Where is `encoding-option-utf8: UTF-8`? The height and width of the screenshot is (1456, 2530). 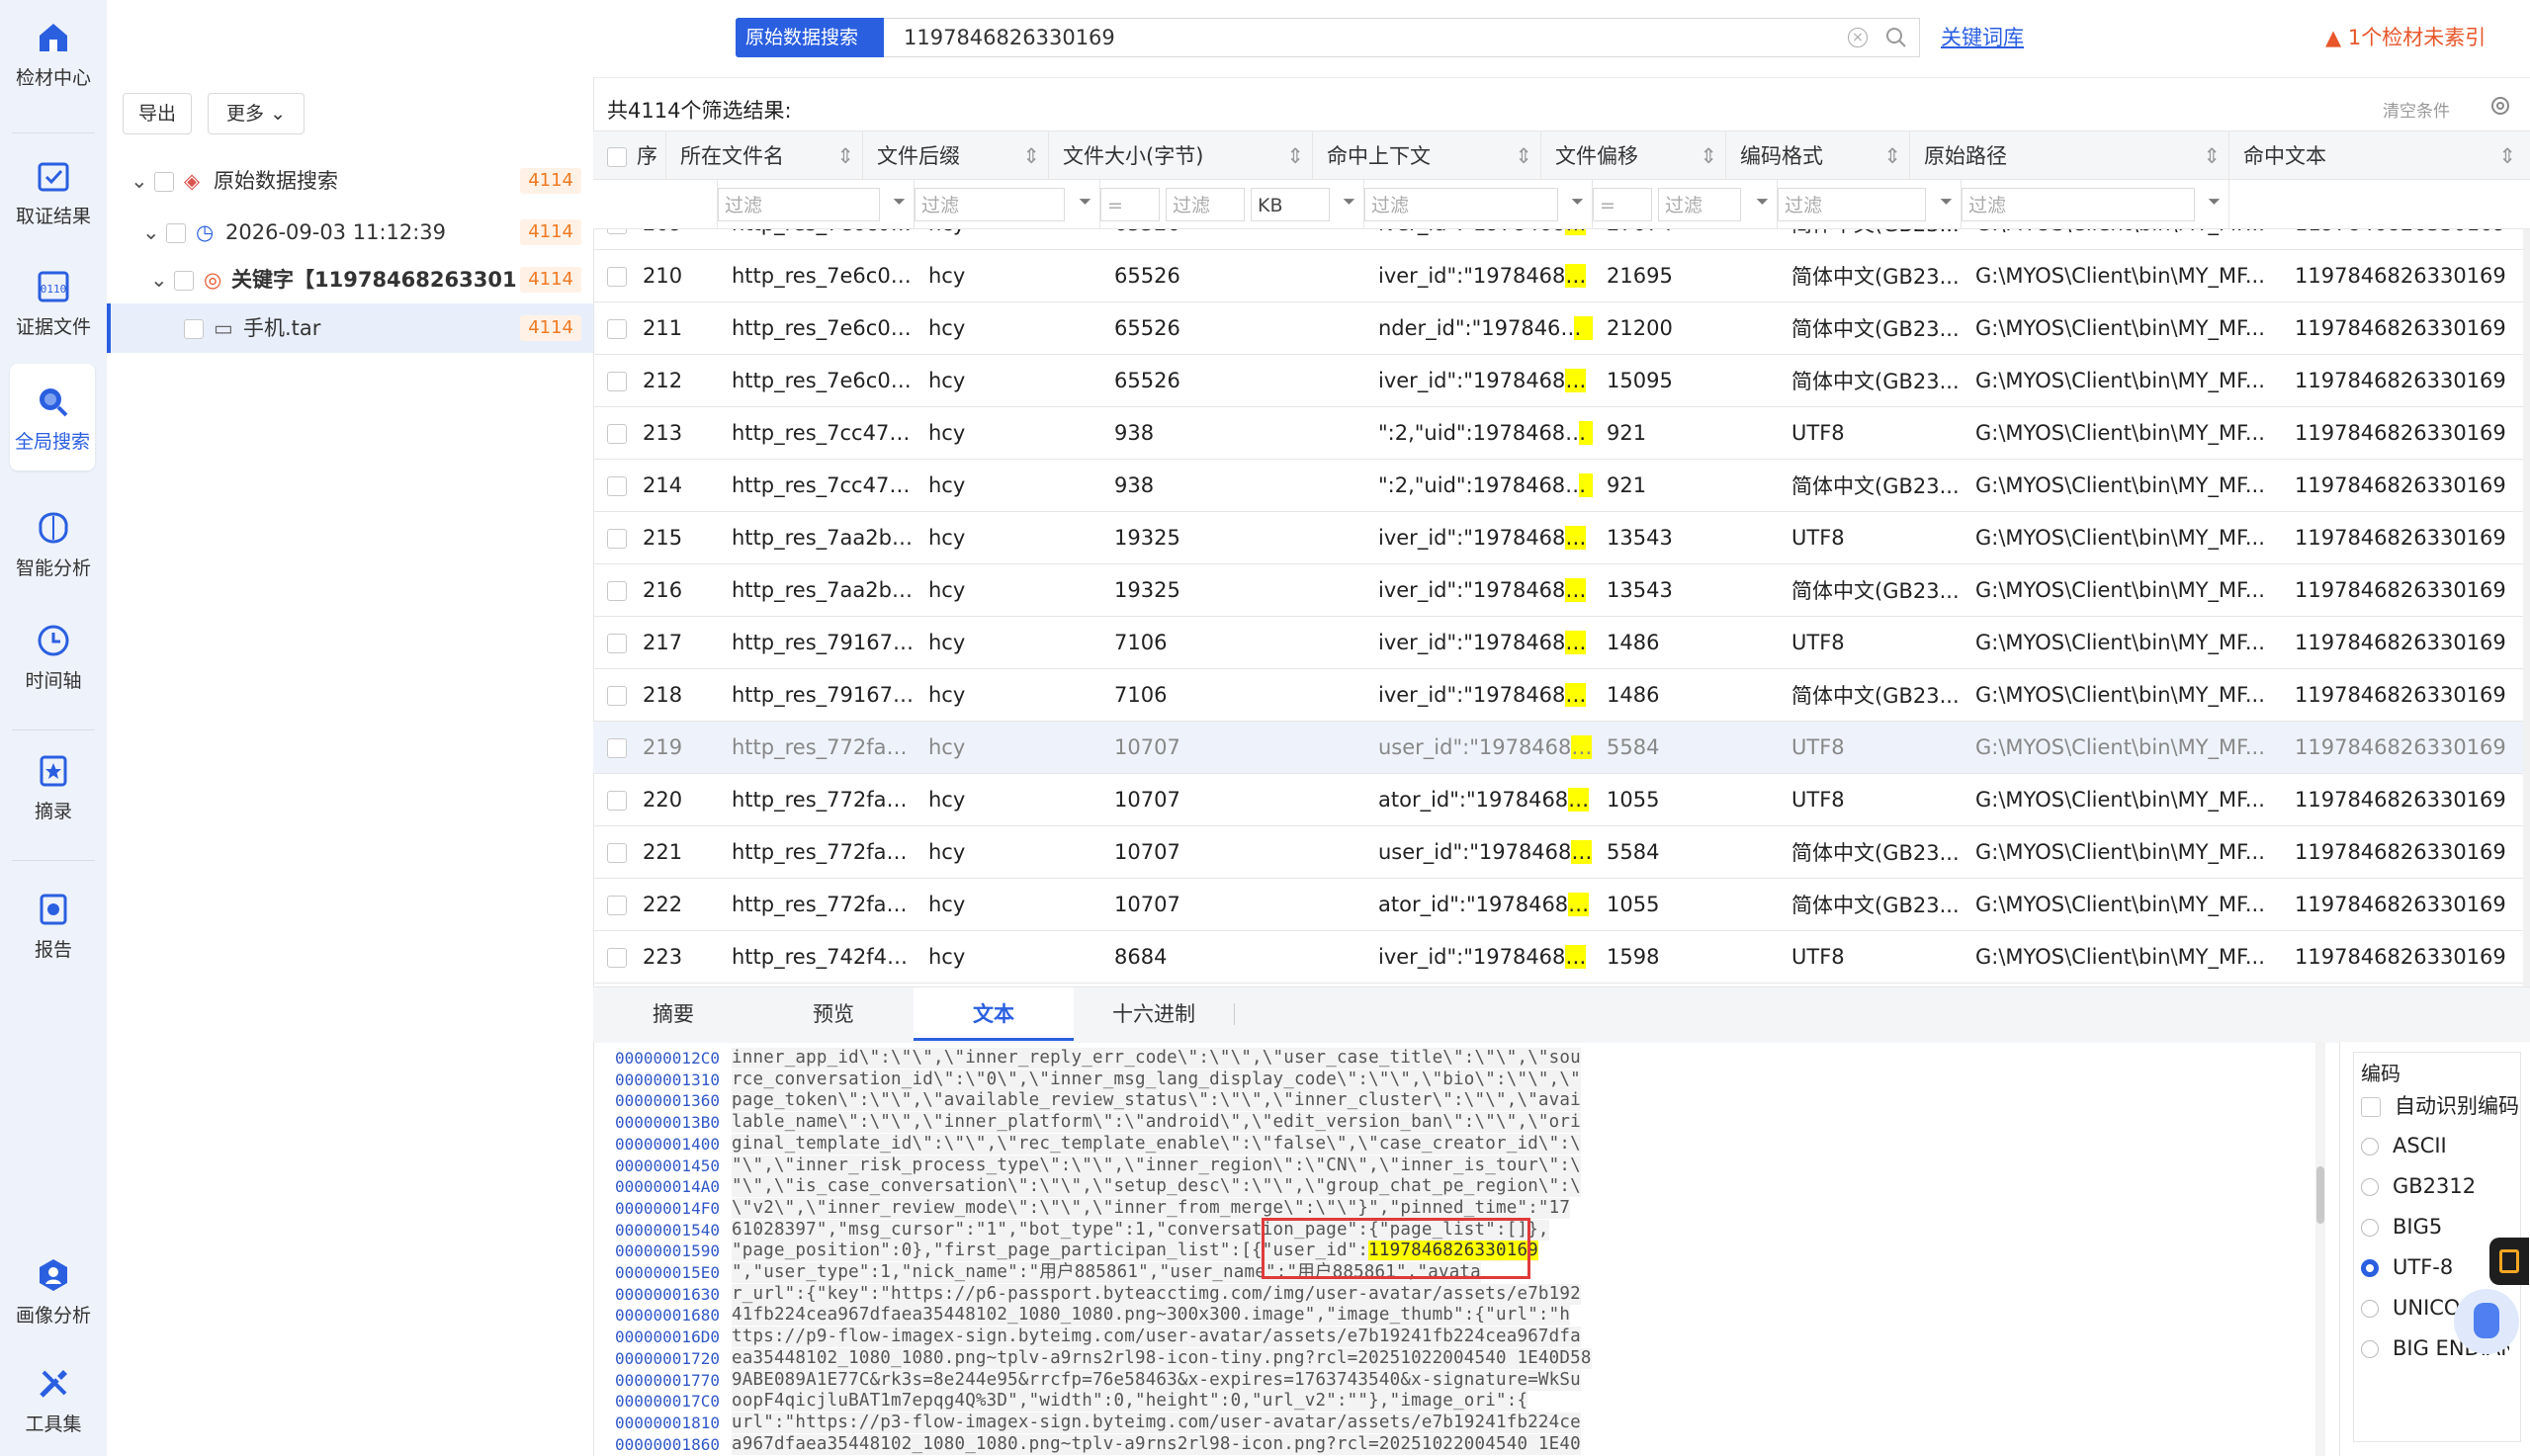 encoding-option-utf8: UTF-8 is located at coordinates (2407, 1267).